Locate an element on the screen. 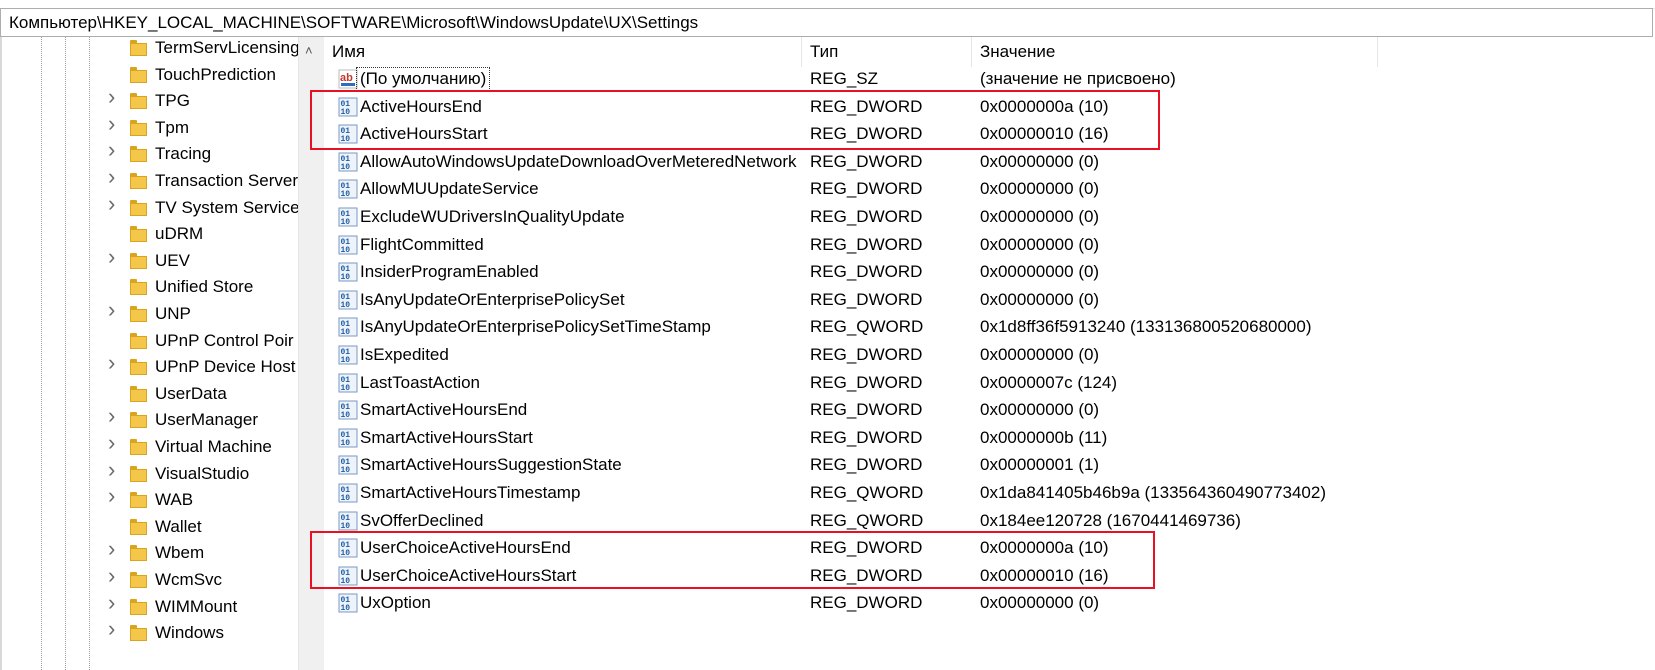  tree-item: UPnP Control Poir is located at coordinates (150, 342).